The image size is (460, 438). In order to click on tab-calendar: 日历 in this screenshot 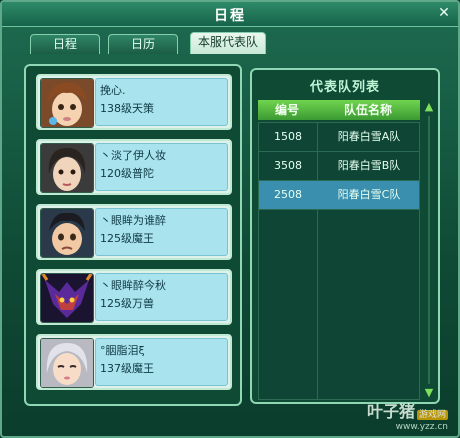, I will do `click(143, 44)`.